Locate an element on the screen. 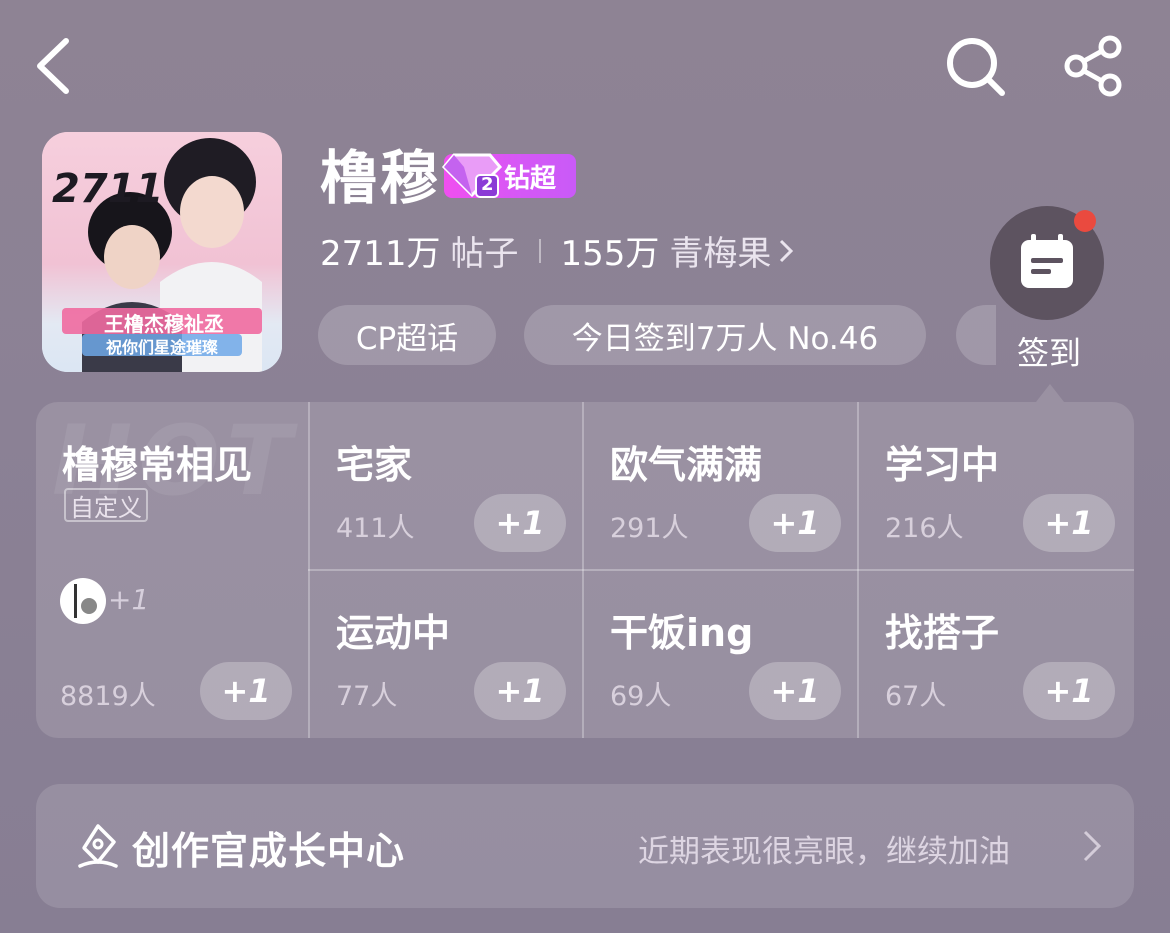  avatar is located at coordinates (83, 601).